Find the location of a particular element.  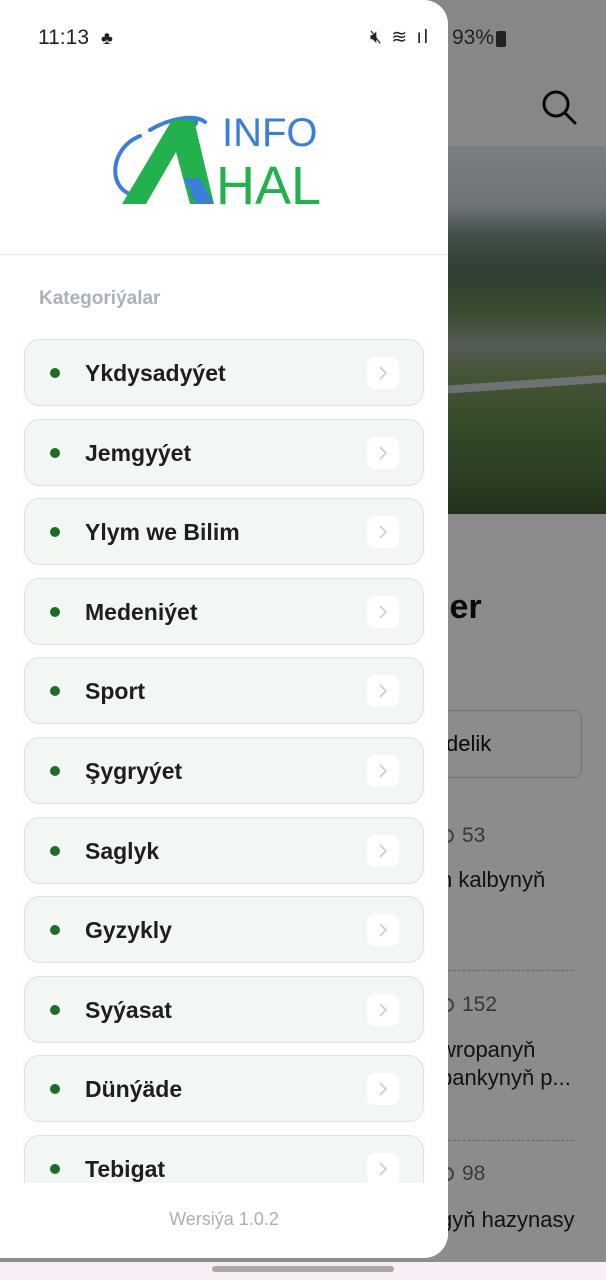

mute-wifi-signal-icons: 🔇︎ ≋ ıl is located at coordinates (400, 37).